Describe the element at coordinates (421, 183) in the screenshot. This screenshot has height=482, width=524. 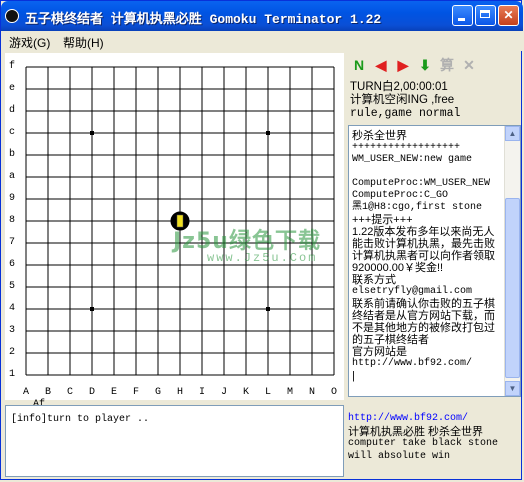
I see `message-line: ComputeProc:WM_USER_NEW` at that location.